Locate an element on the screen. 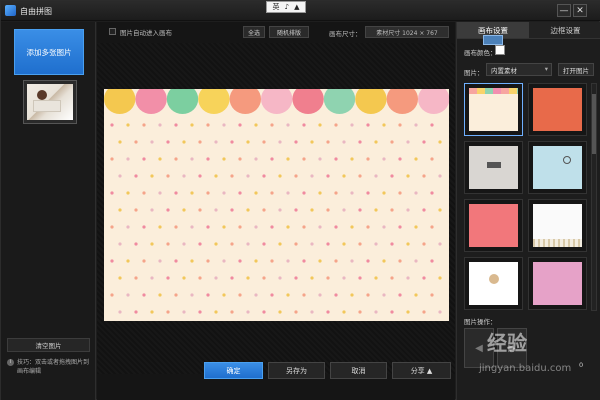 The image size is (600, 400). info-icon: i is located at coordinates (10, 362).